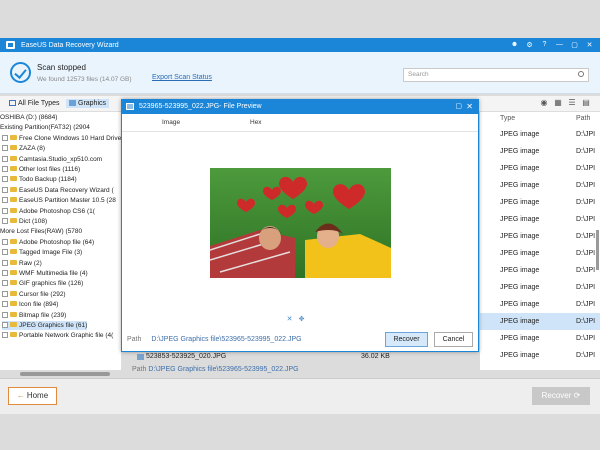 Image resolution: width=600 pixels, height=450 pixels. What do you see at coordinates (34, 103) in the screenshot?
I see `tab-all-file-types: All File Types` at bounding box center [34, 103].